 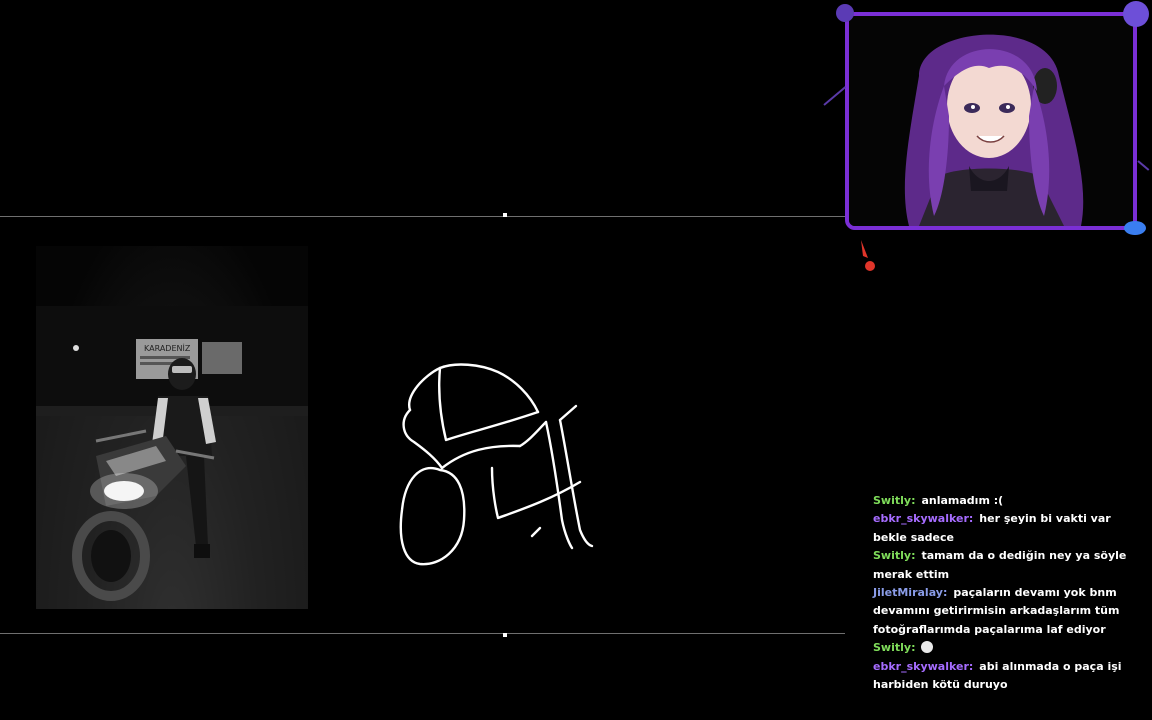 What do you see at coordinates (927, 647) in the screenshot?
I see `ghost-emote-icon` at bounding box center [927, 647].